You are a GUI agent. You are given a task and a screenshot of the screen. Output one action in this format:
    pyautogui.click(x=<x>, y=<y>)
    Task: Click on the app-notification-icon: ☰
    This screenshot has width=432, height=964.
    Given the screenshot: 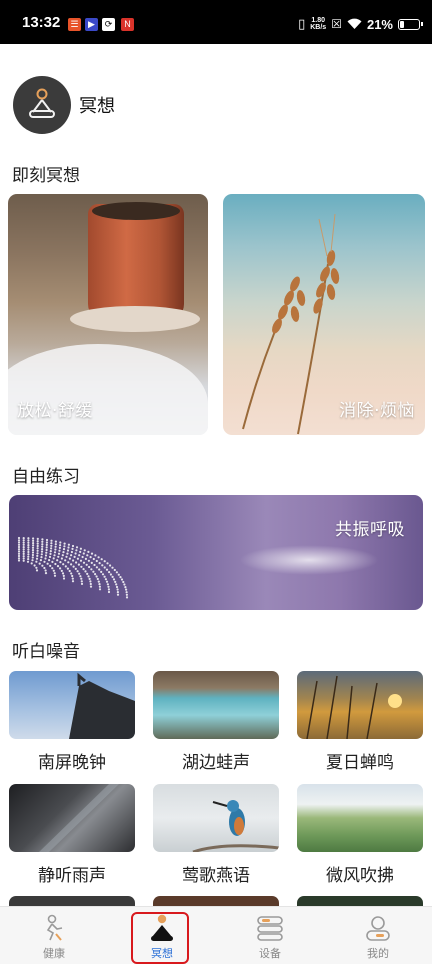 What is the action you would take?
    pyautogui.click(x=74, y=24)
    